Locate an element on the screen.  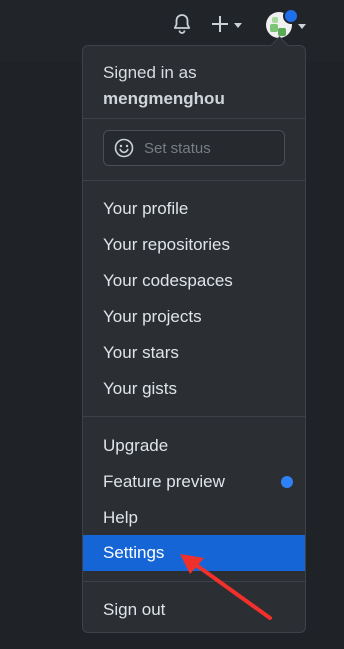
create-new-button is located at coordinates (230, 24).